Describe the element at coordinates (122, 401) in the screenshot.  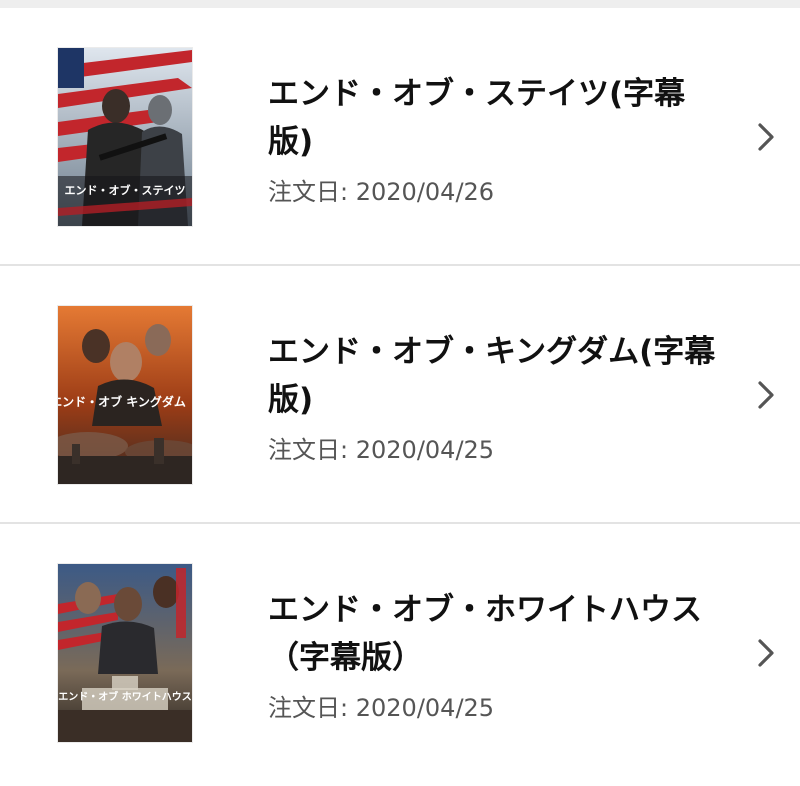
I see `poster-caption: エンド・オブ キングダム` at that location.